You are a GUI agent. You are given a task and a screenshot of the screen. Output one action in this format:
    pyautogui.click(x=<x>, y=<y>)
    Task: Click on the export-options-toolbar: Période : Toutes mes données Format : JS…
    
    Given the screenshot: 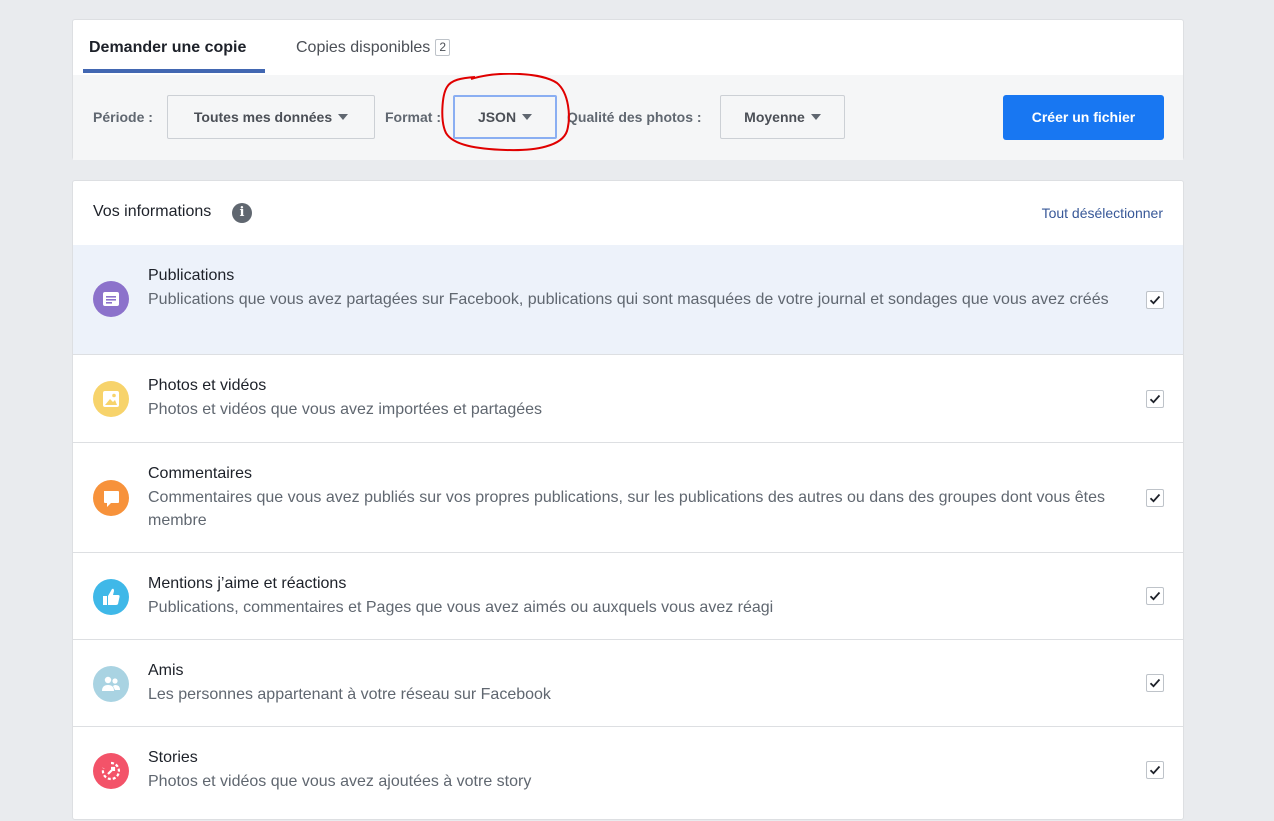 What is the action you would take?
    pyautogui.click(x=628, y=117)
    